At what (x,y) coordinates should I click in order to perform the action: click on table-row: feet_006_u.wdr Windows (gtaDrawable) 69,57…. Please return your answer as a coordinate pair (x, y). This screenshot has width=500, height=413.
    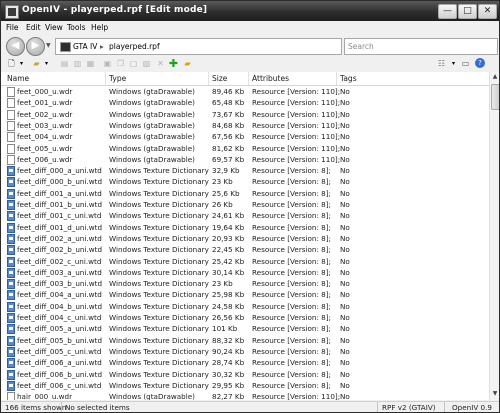
    Looking at the image, I should click on (245, 159).